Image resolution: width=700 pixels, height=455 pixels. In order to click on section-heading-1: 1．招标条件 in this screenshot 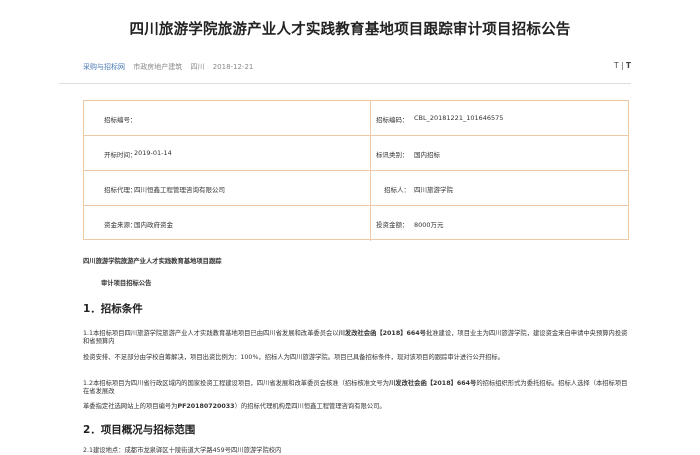, I will do `click(113, 309)`.